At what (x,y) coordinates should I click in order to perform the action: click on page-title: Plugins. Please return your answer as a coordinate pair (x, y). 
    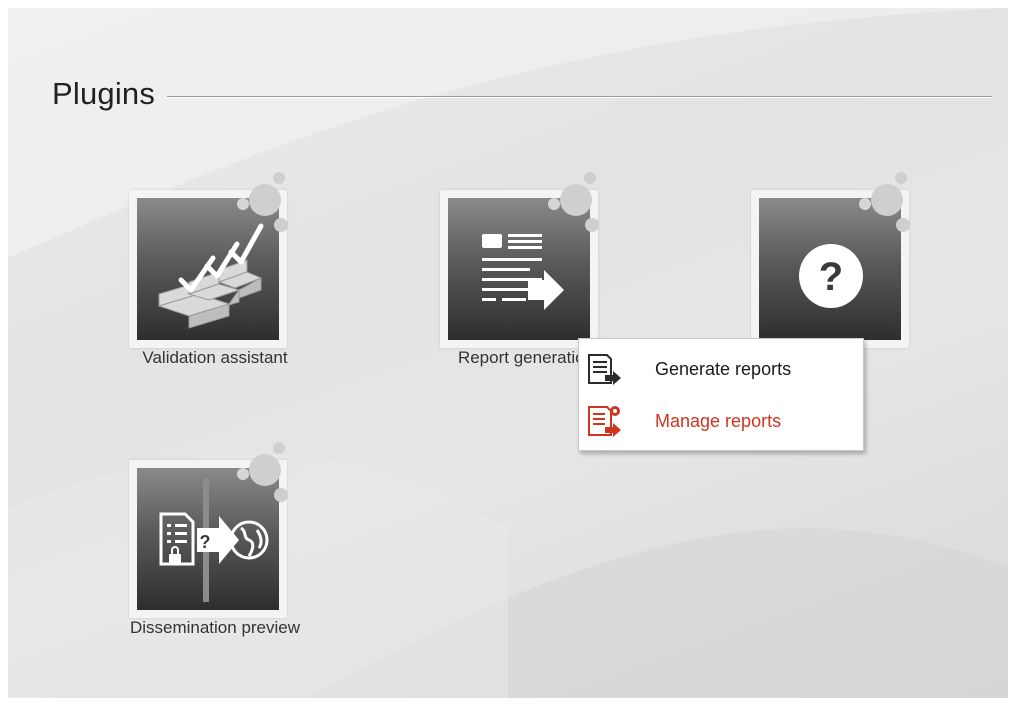
    Looking at the image, I should click on (104, 93).